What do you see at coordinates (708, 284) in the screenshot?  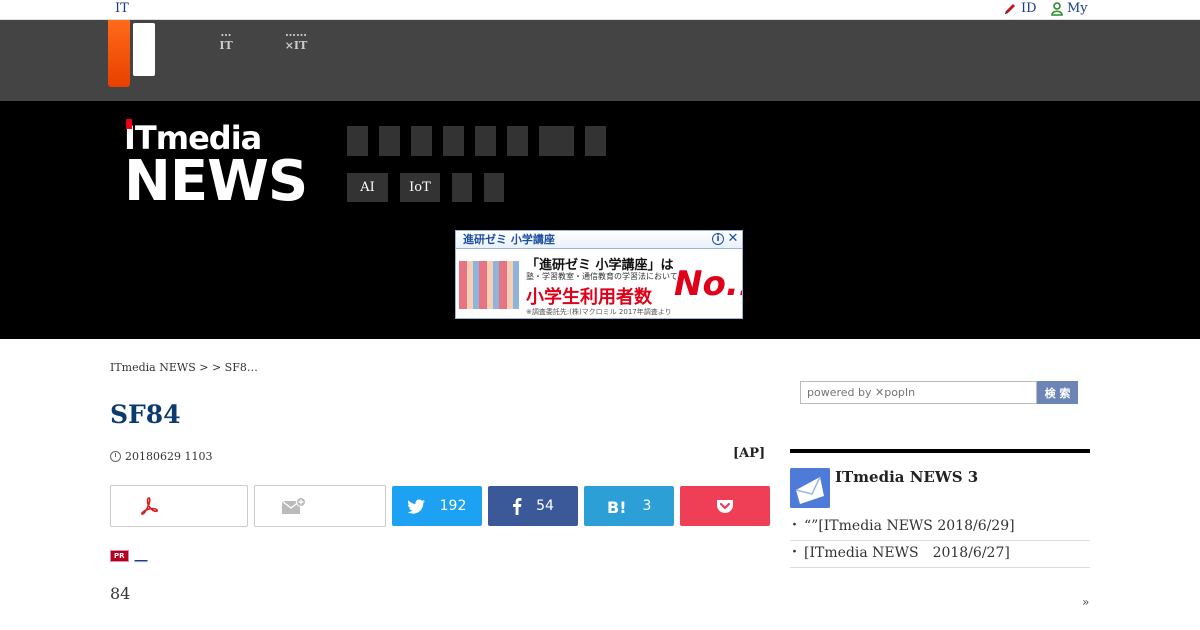 I see `ad-no1: No.1` at bounding box center [708, 284].